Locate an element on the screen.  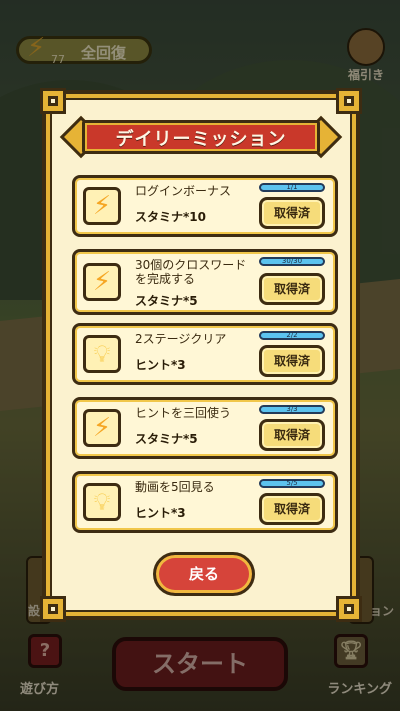
dialog-title: デイリーミッション is located at coordinates (201, 139).